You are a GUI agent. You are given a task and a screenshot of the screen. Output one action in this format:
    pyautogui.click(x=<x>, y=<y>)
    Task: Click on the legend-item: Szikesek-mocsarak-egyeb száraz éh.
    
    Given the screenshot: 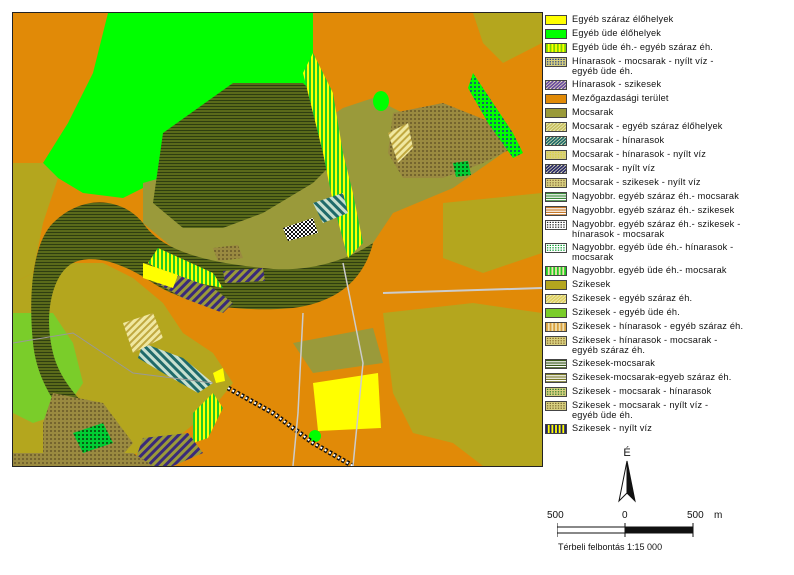 What is the action you would take?
    pyautogui.click(x=667, y=379)
    